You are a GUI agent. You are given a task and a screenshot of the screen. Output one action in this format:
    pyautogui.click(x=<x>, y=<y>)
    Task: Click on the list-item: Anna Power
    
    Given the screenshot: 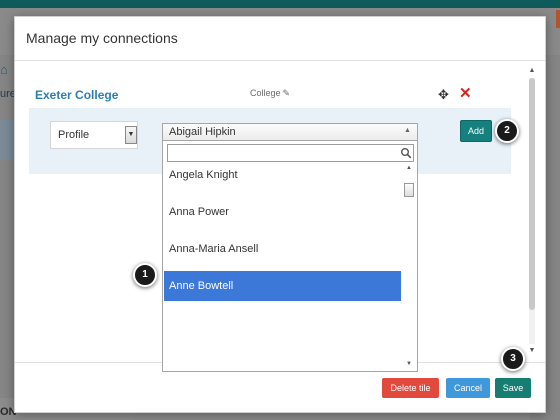 What is the action you would take?
    pyautogui.click(x=282, y=212)
    